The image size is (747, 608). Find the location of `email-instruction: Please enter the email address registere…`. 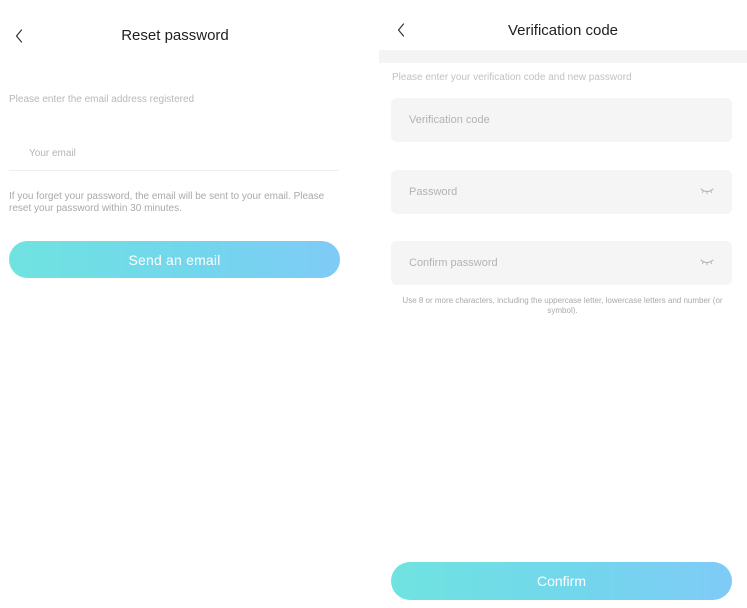

email-instruction: Please enter the email address registere… is located at coordinates (102, 99).